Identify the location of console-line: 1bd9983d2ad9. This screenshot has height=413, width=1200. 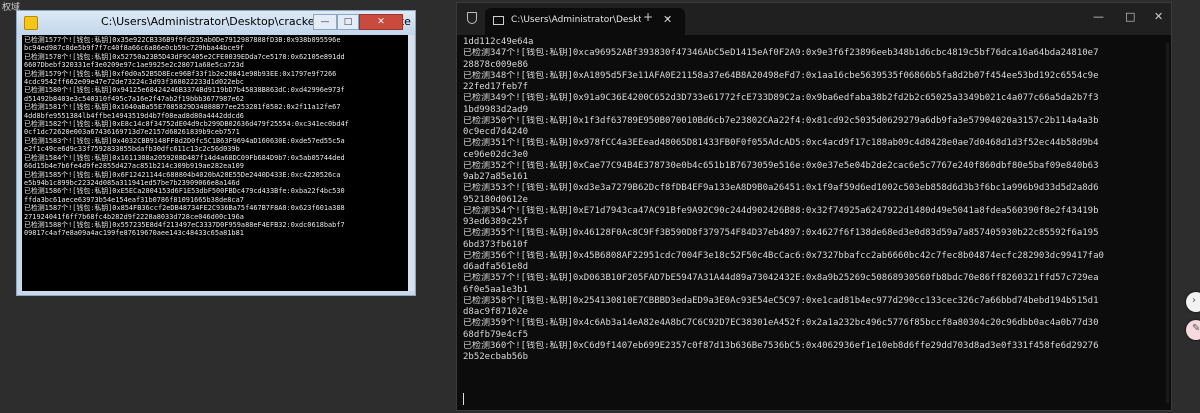
(496, 109).